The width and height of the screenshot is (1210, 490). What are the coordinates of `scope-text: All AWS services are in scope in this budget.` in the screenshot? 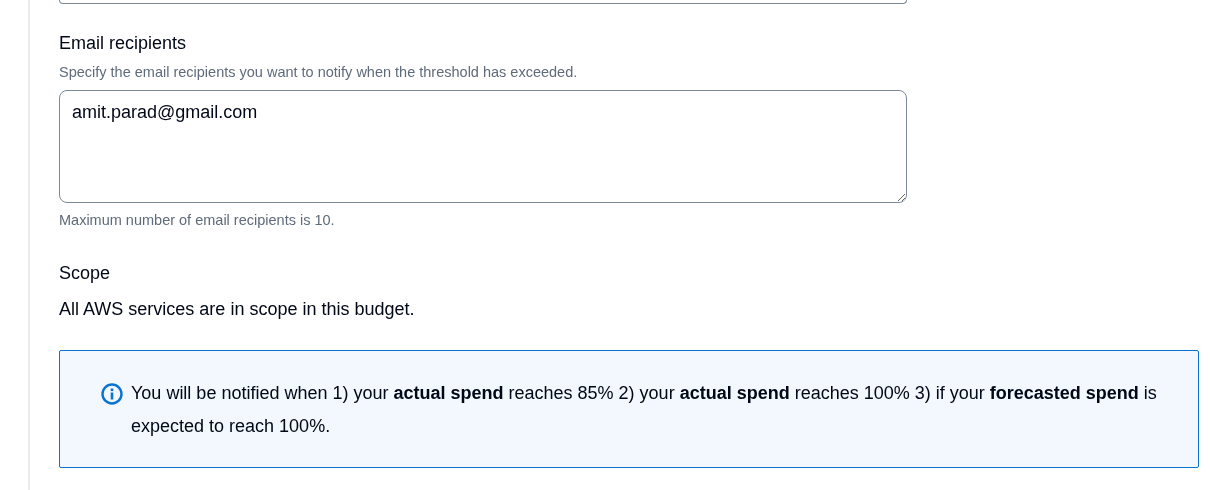 It's located at (237, 309).